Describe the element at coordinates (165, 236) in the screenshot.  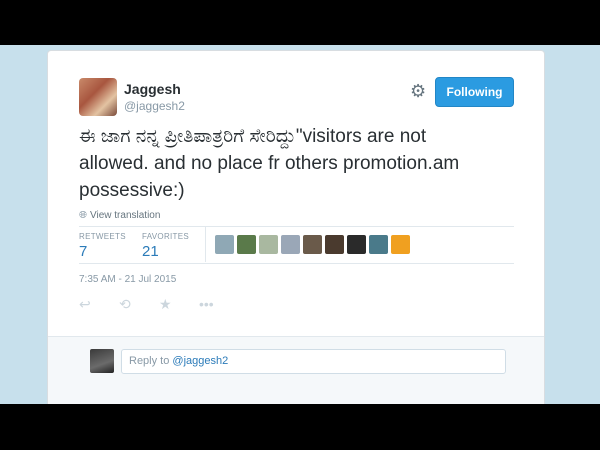
I see `favorites-label: FAVORITES` at that location.